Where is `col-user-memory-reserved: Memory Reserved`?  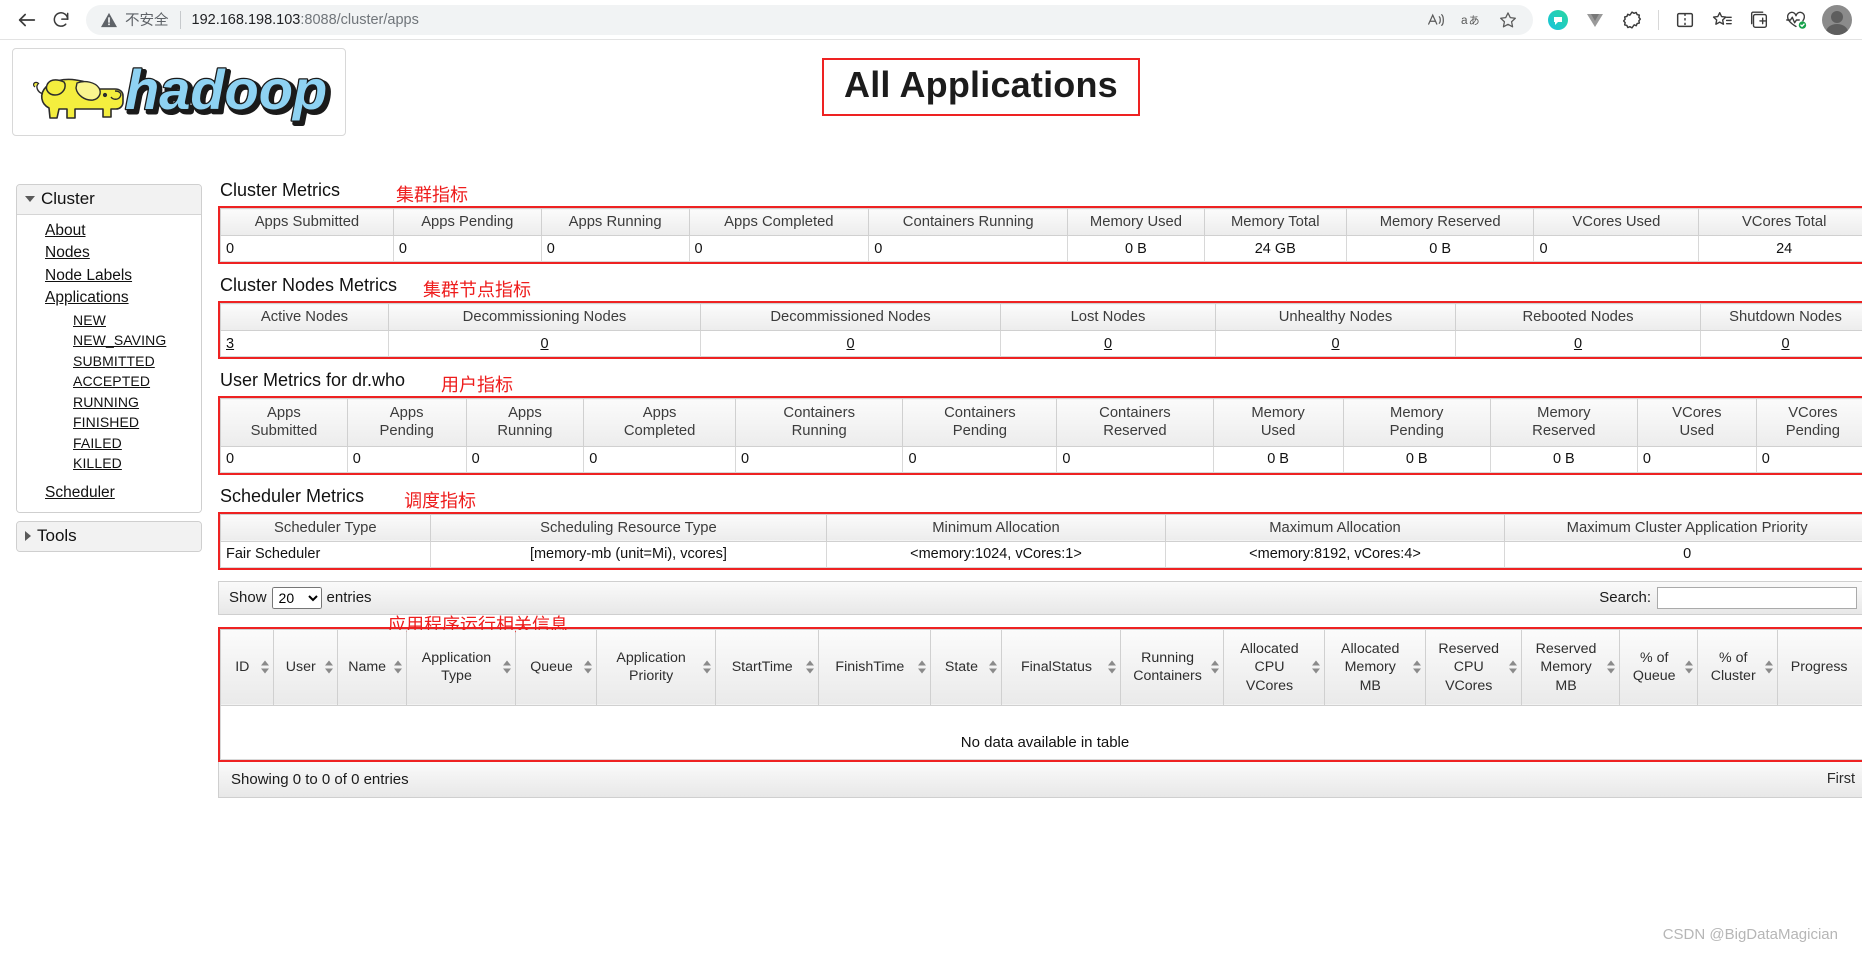 col-user-memory-reserved: Memory Reserved is located at coordinates (1563, 422).